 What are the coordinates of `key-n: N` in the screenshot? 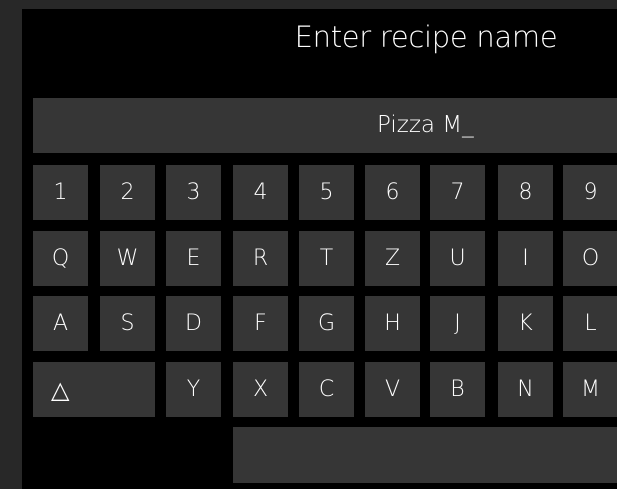 It's located at (525, 389).